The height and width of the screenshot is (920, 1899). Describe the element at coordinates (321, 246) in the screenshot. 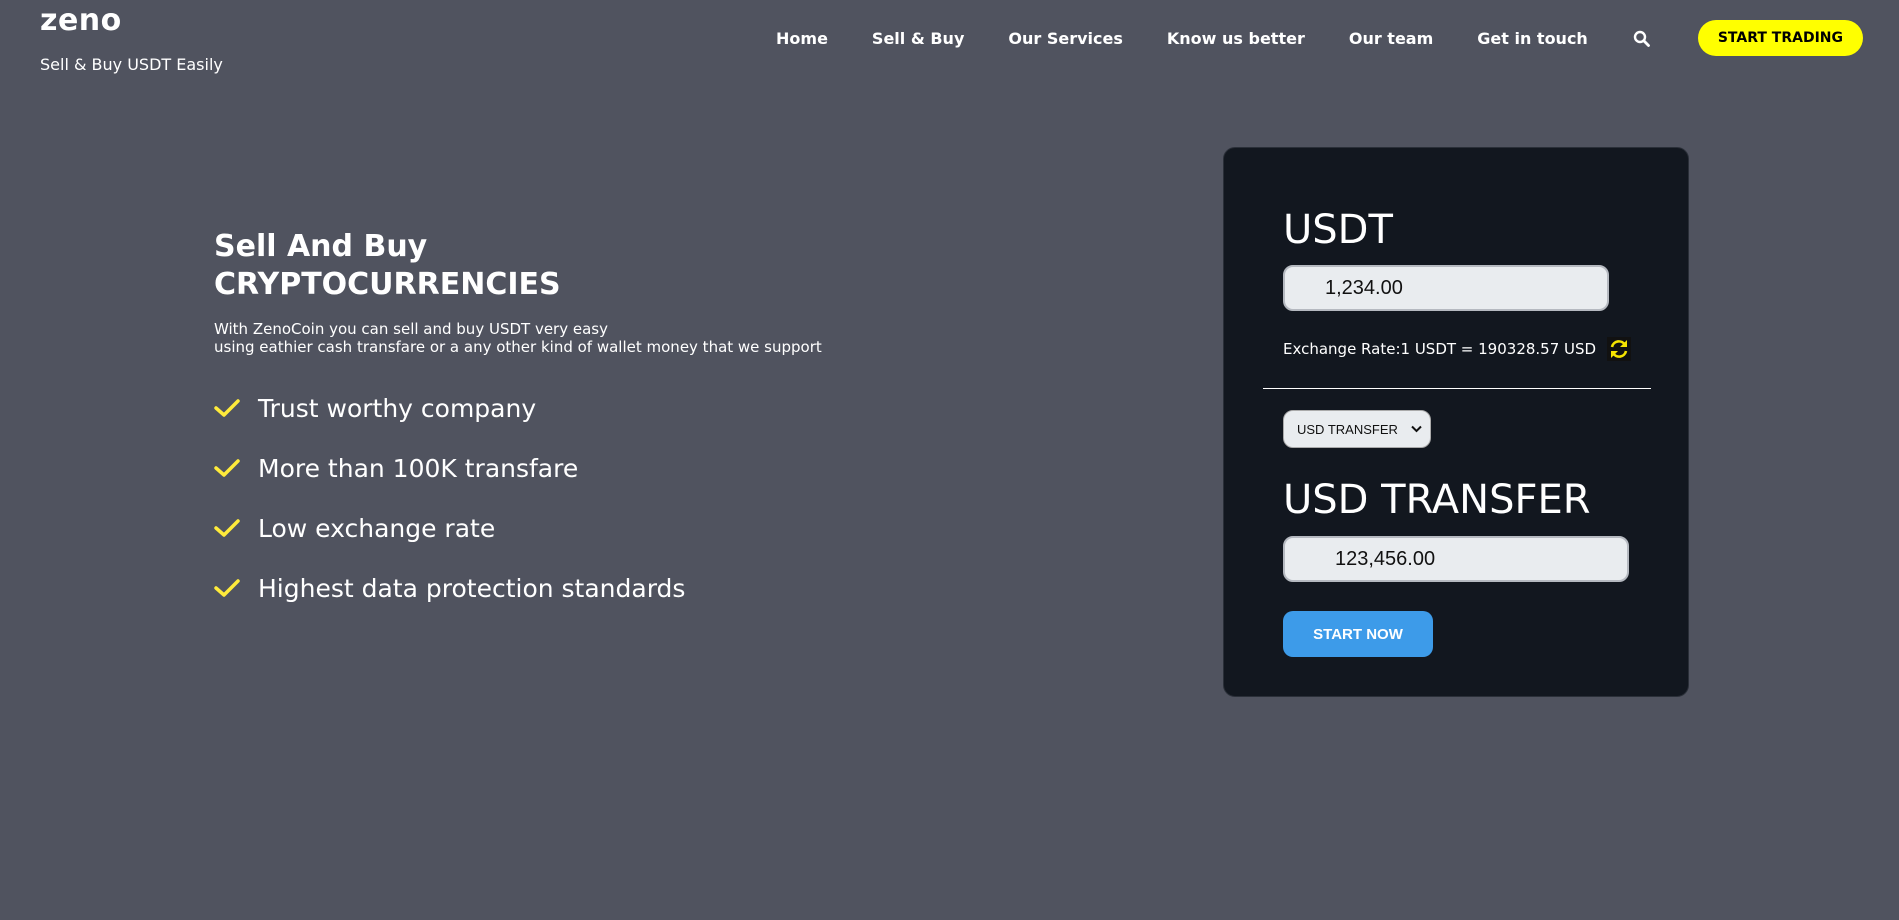

I see `hero-title-line1: Sell And Buy` at that location.